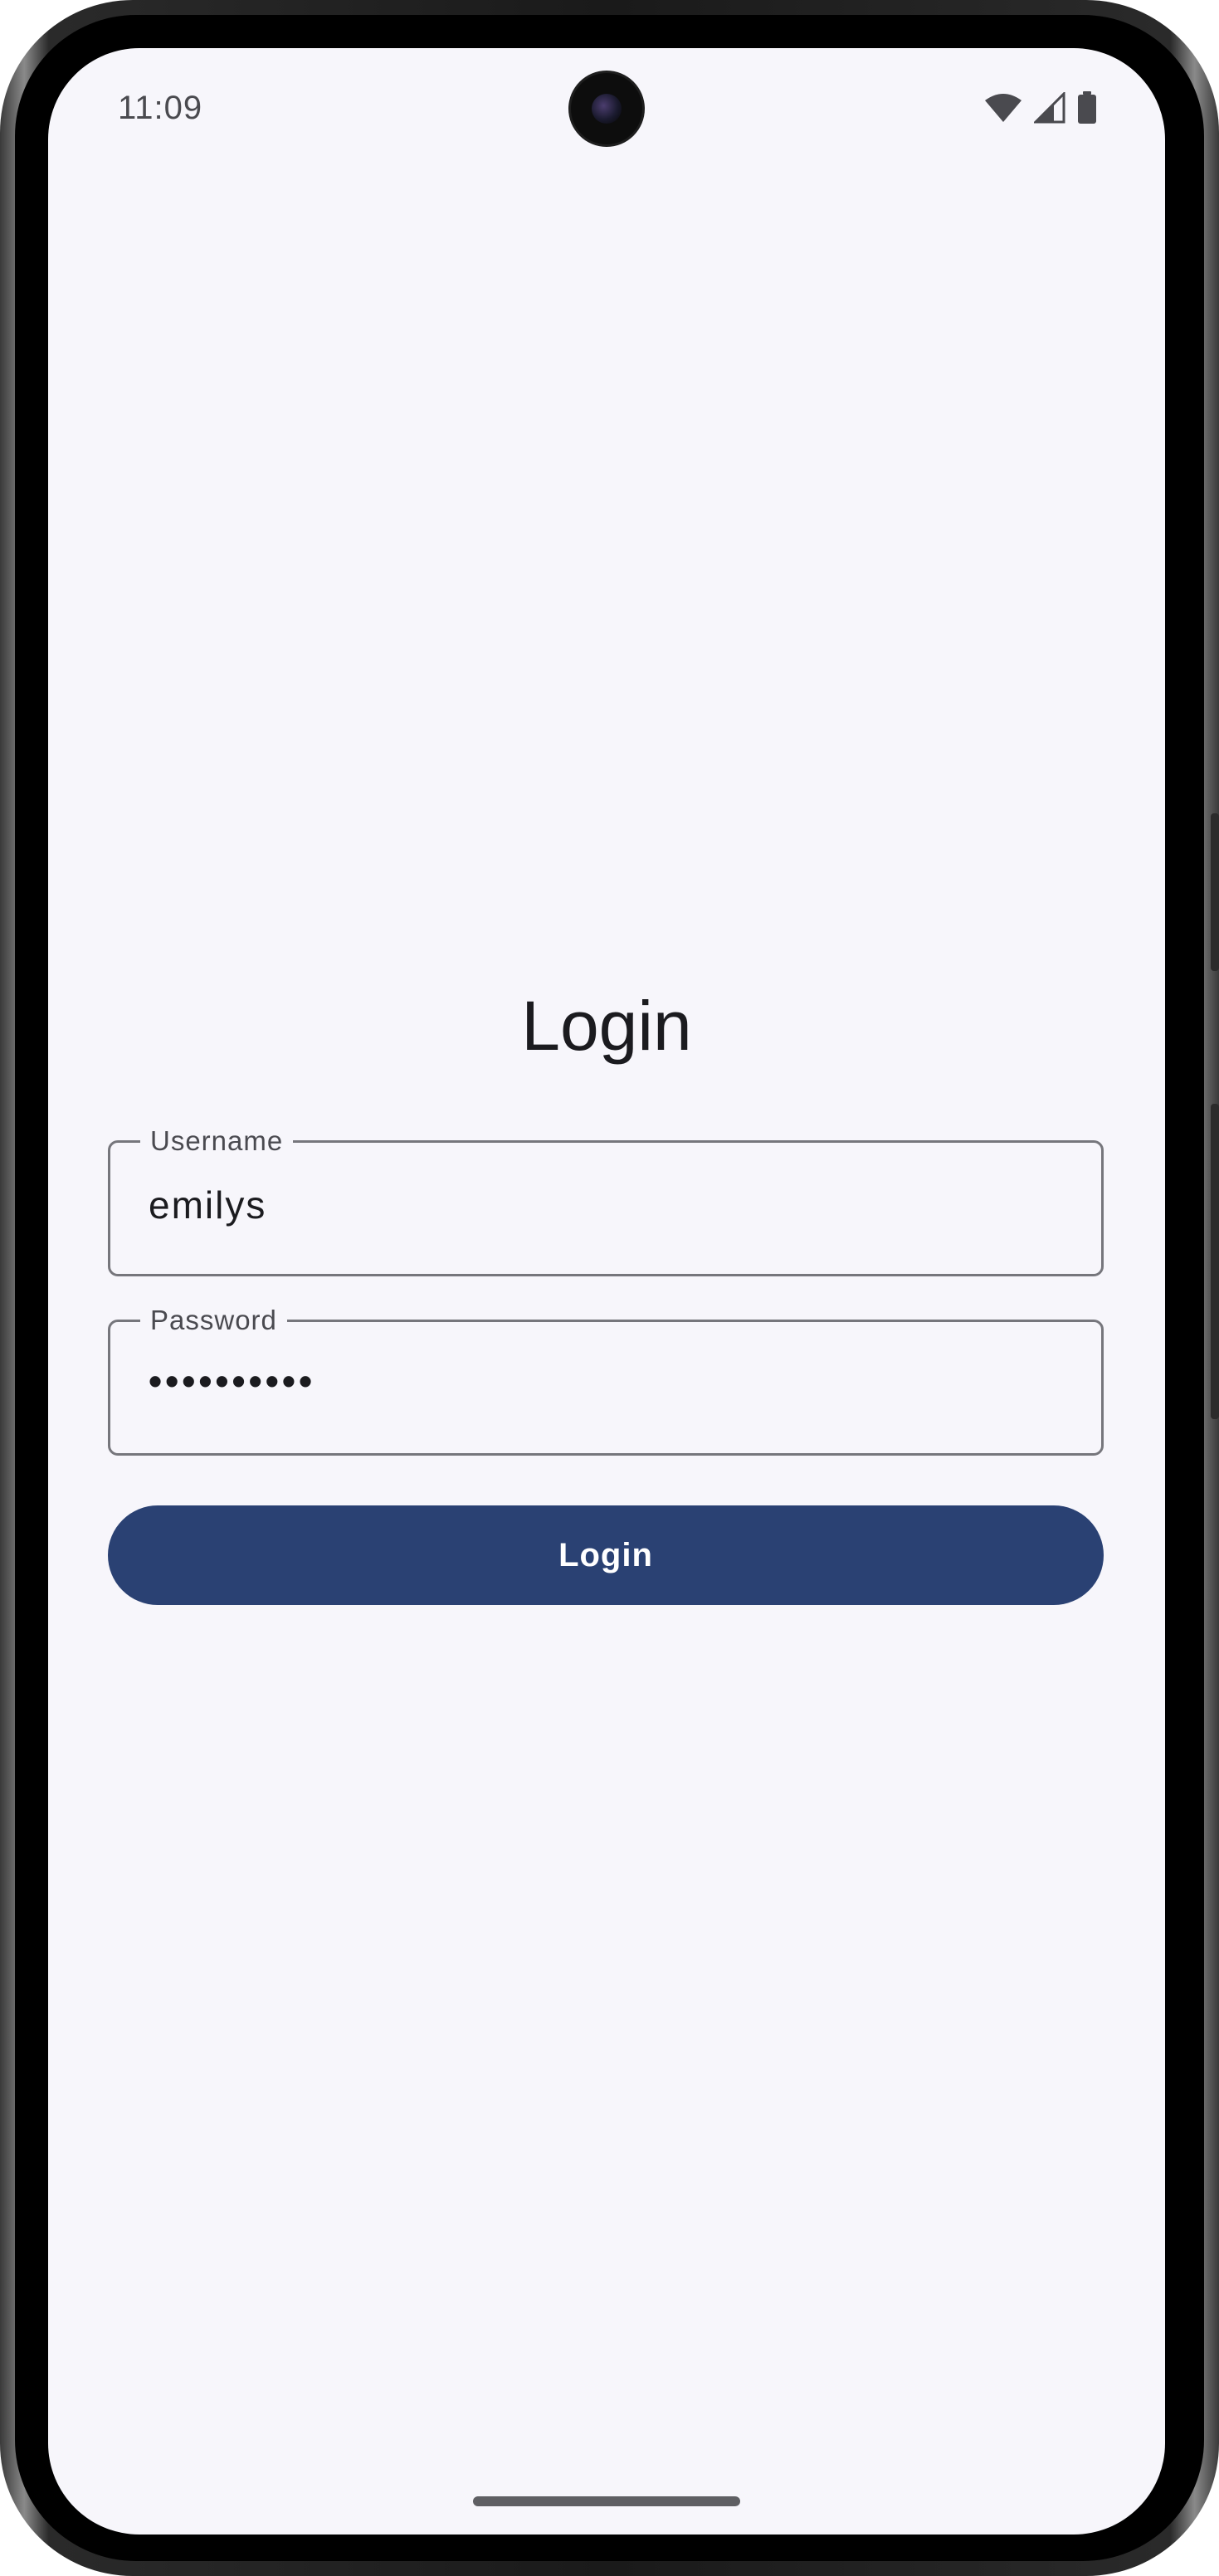  What do you see at coordinates (208, 1205) in the screenshot?
I see `username-value: emilys` at bounding box center [208, 1205].